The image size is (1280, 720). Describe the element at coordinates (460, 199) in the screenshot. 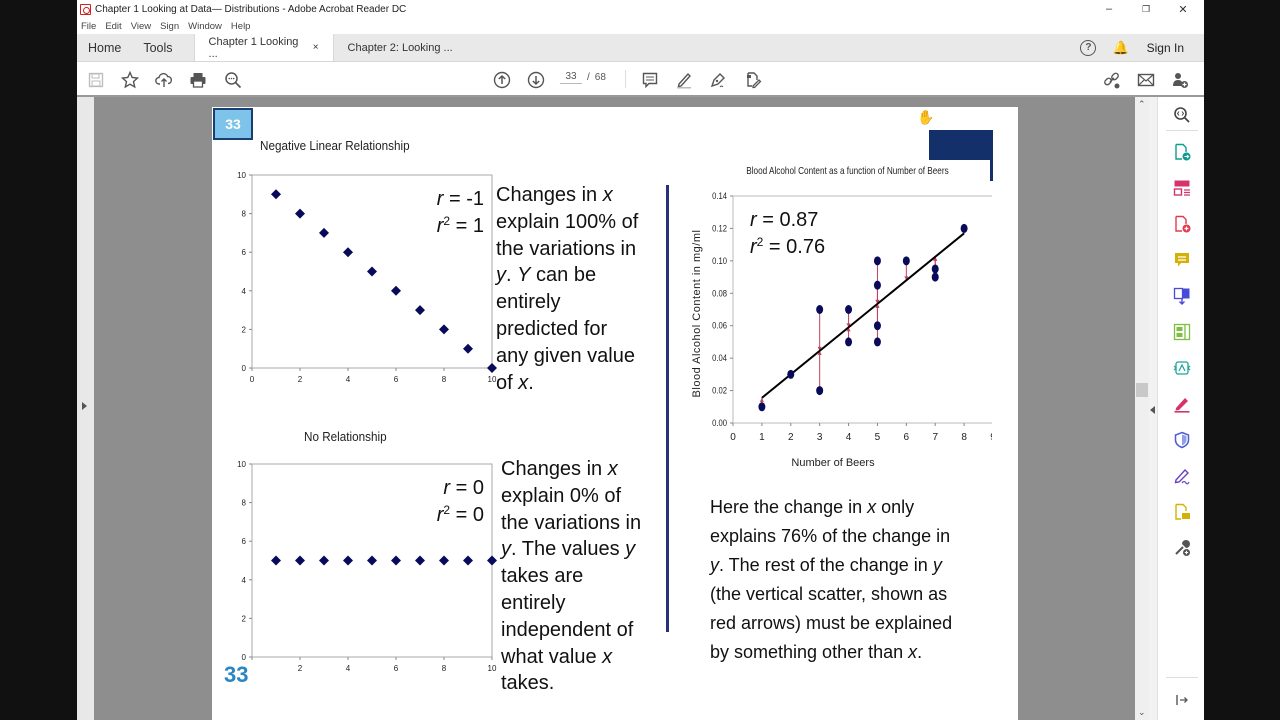

I see `r-annotation: r = -1` at that location.